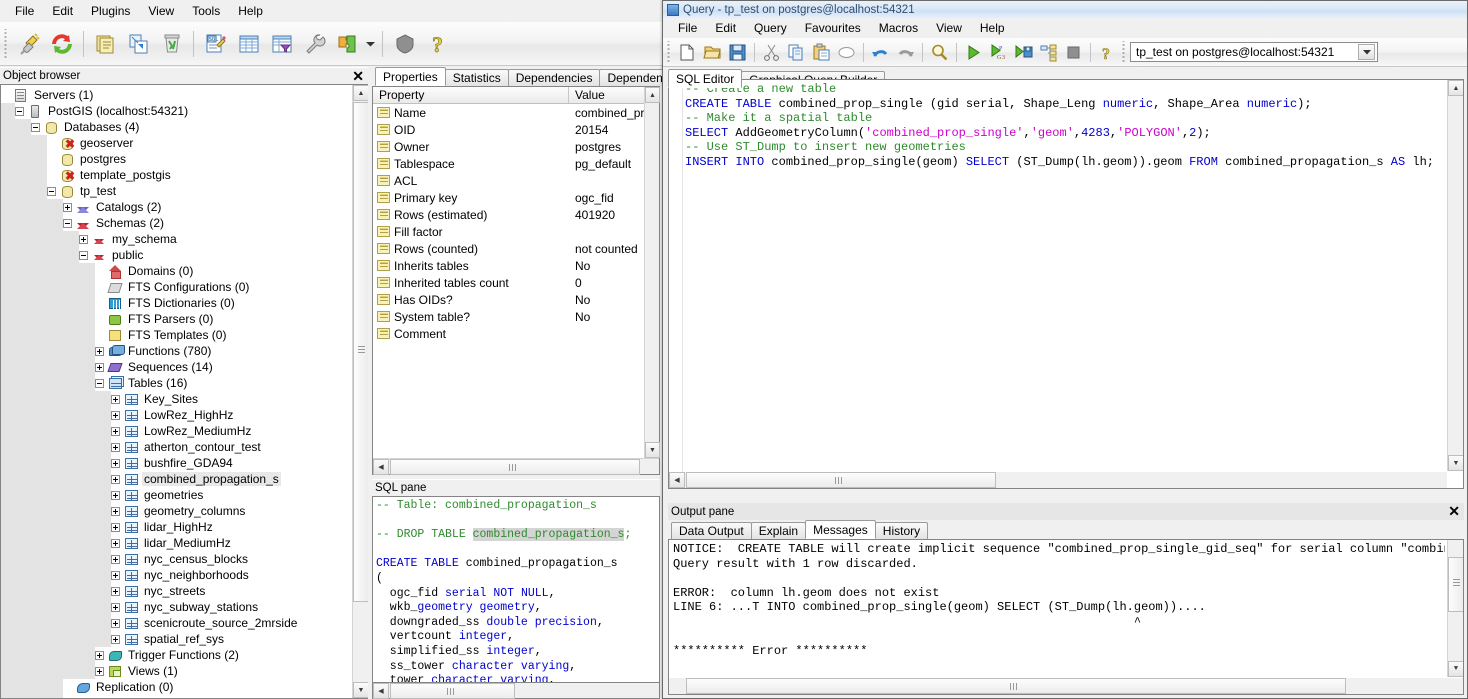 The width and height of the screenshot is (1468, 699). I want to click on explain-icon: P G 3, so click(998, 52).